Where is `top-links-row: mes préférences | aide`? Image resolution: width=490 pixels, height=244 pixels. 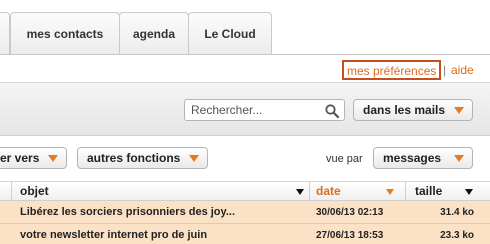
top-links-row: mes préférences | aide is located at coordinates (245, 68).